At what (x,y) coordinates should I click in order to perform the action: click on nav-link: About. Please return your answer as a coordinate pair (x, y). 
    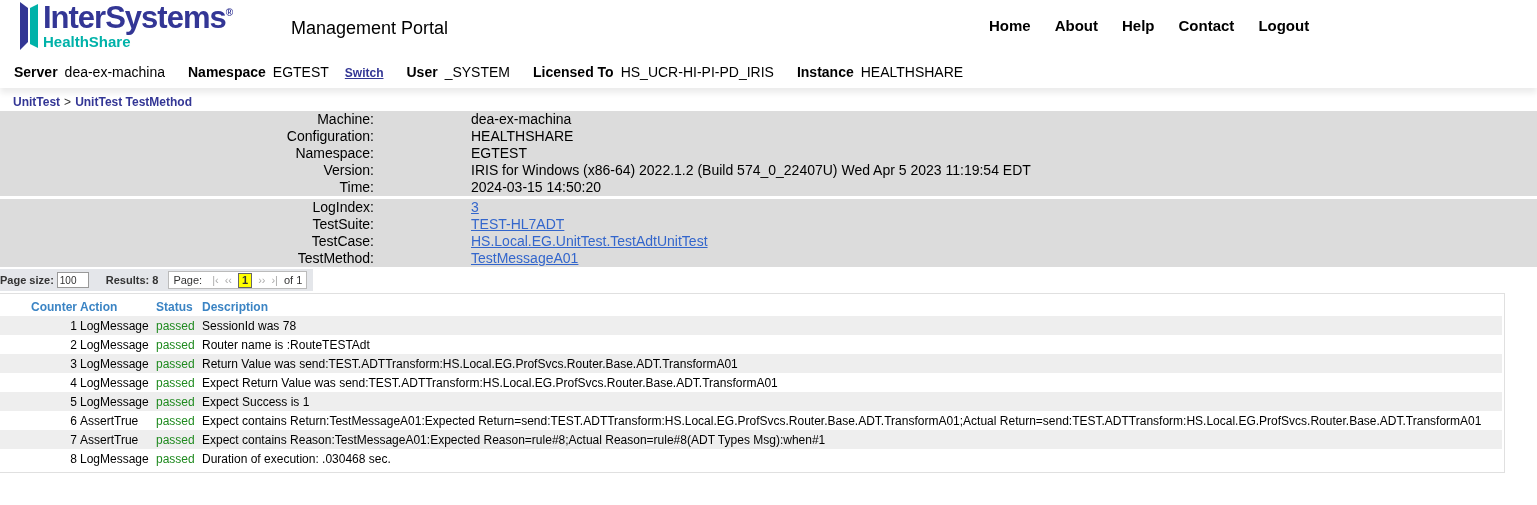
    Looking at the image, I should click on (1076, 26).